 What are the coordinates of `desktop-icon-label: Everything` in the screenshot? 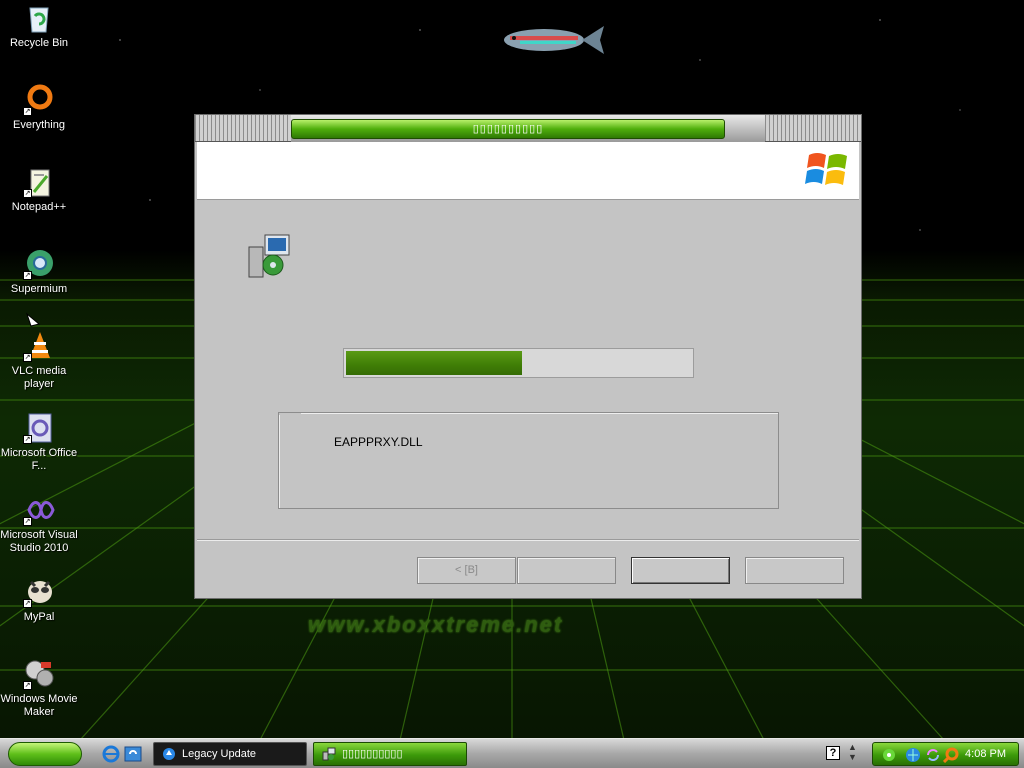 It's located at (39, 125).